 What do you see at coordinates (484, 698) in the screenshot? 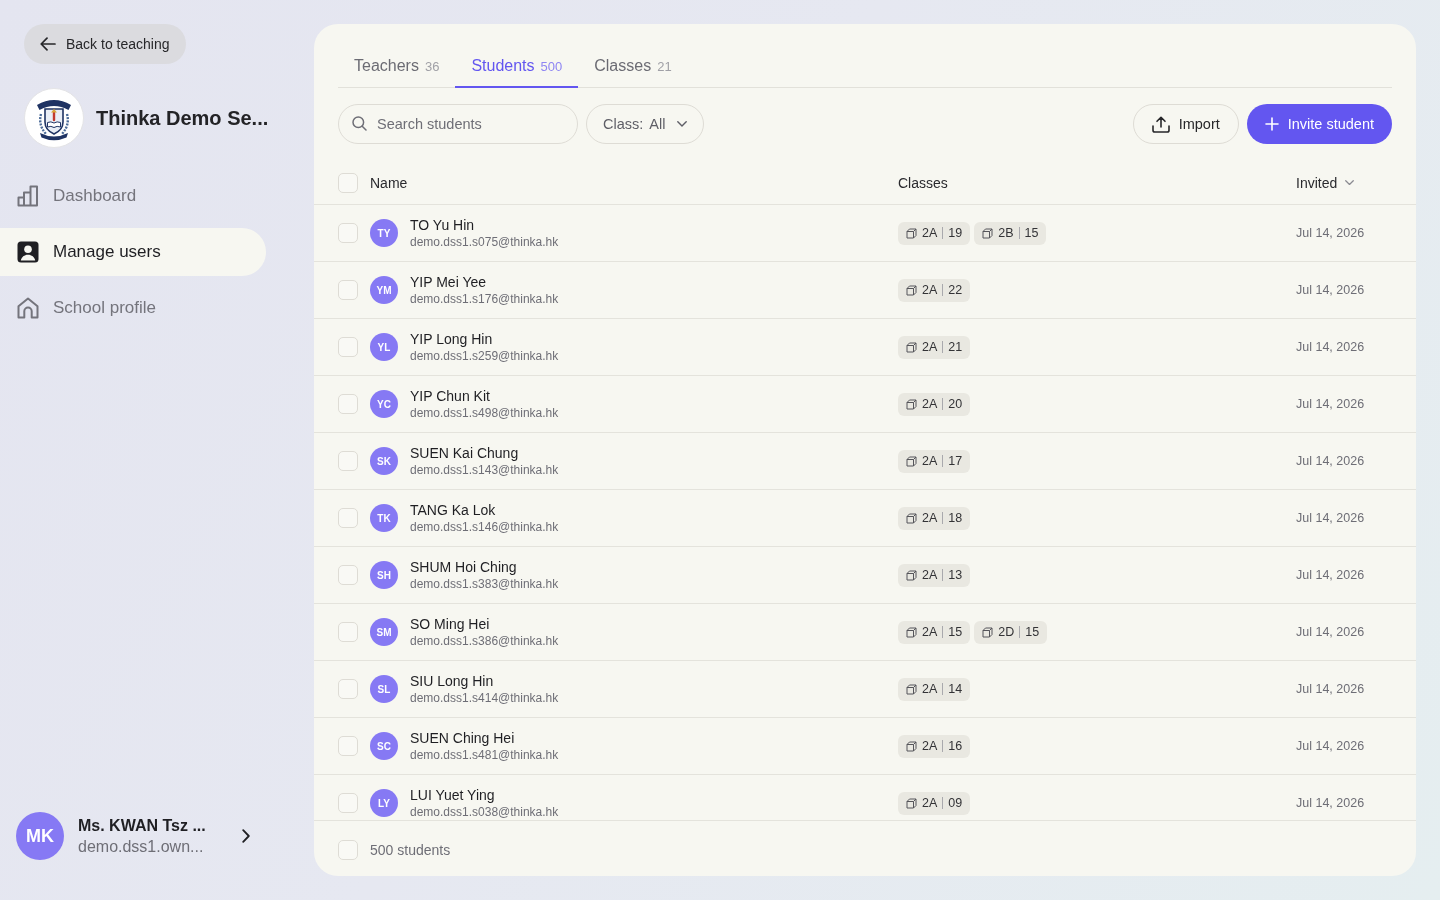
I see `student-email: demo.dss1.s414@thinka.hk` at bounding box center [484, 698].